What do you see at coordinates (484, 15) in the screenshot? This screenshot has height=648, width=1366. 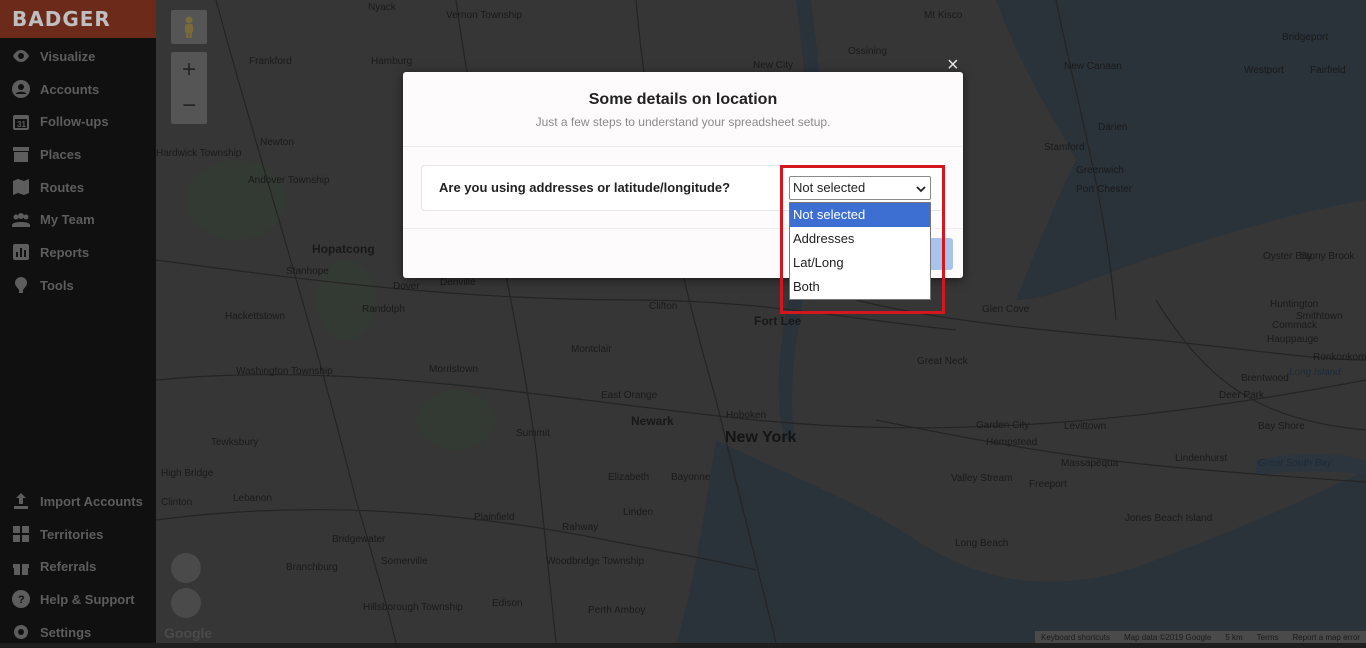 I see `map-place-label: Vernon Township` at bounding box center [484, 15].